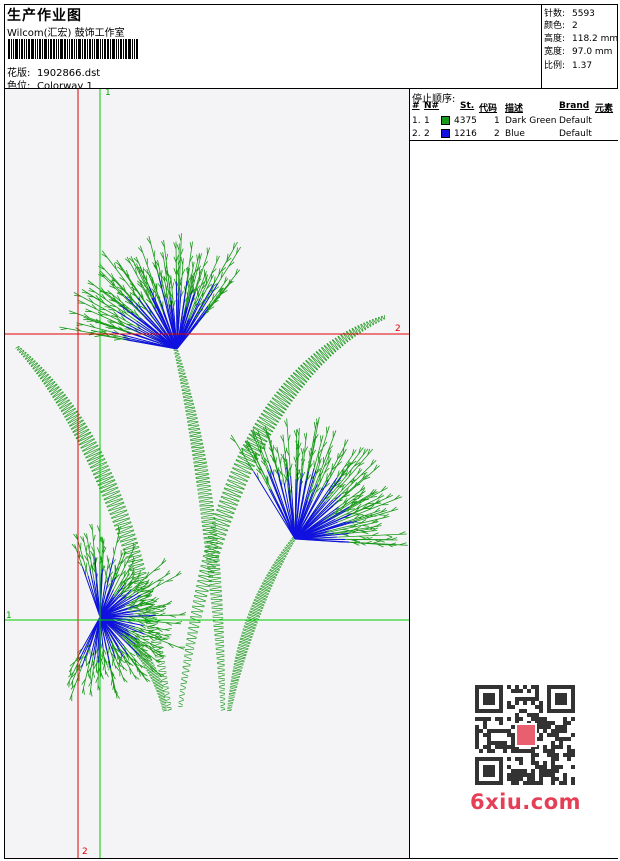  What do you see at coordinates (526, 802) in the screenshot?
I see `watermark-logo: 6xiu.com` at bounding box center [526, 802].